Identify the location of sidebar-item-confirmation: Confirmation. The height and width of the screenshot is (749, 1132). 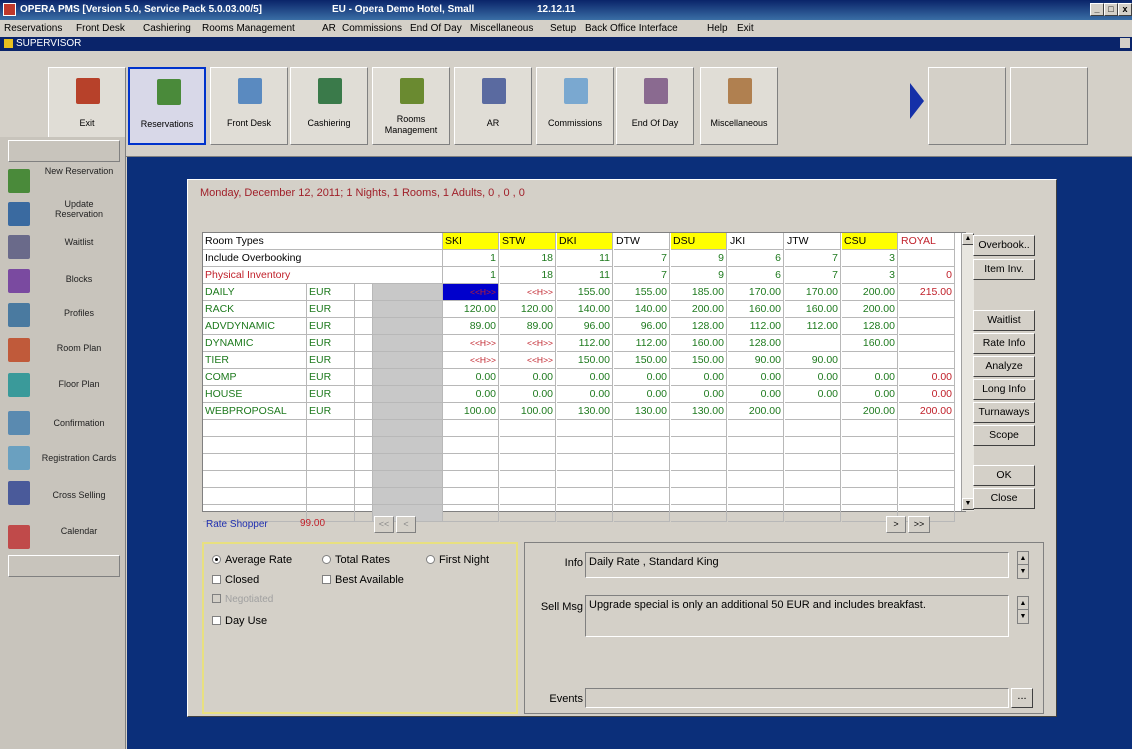
(62, 423).